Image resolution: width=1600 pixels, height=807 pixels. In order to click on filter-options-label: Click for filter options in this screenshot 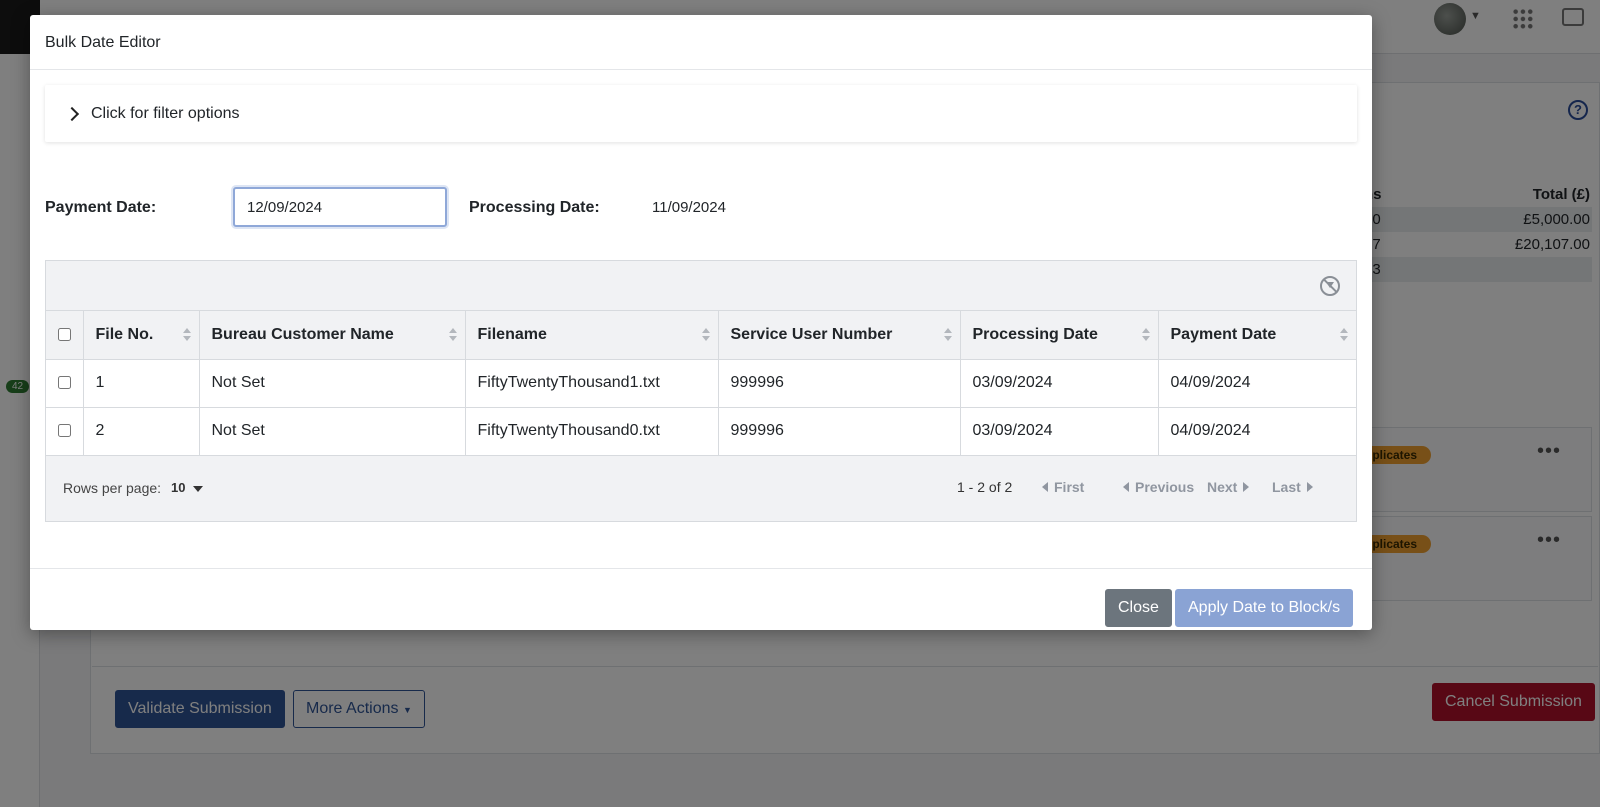, I will do `click(165, 113)`.